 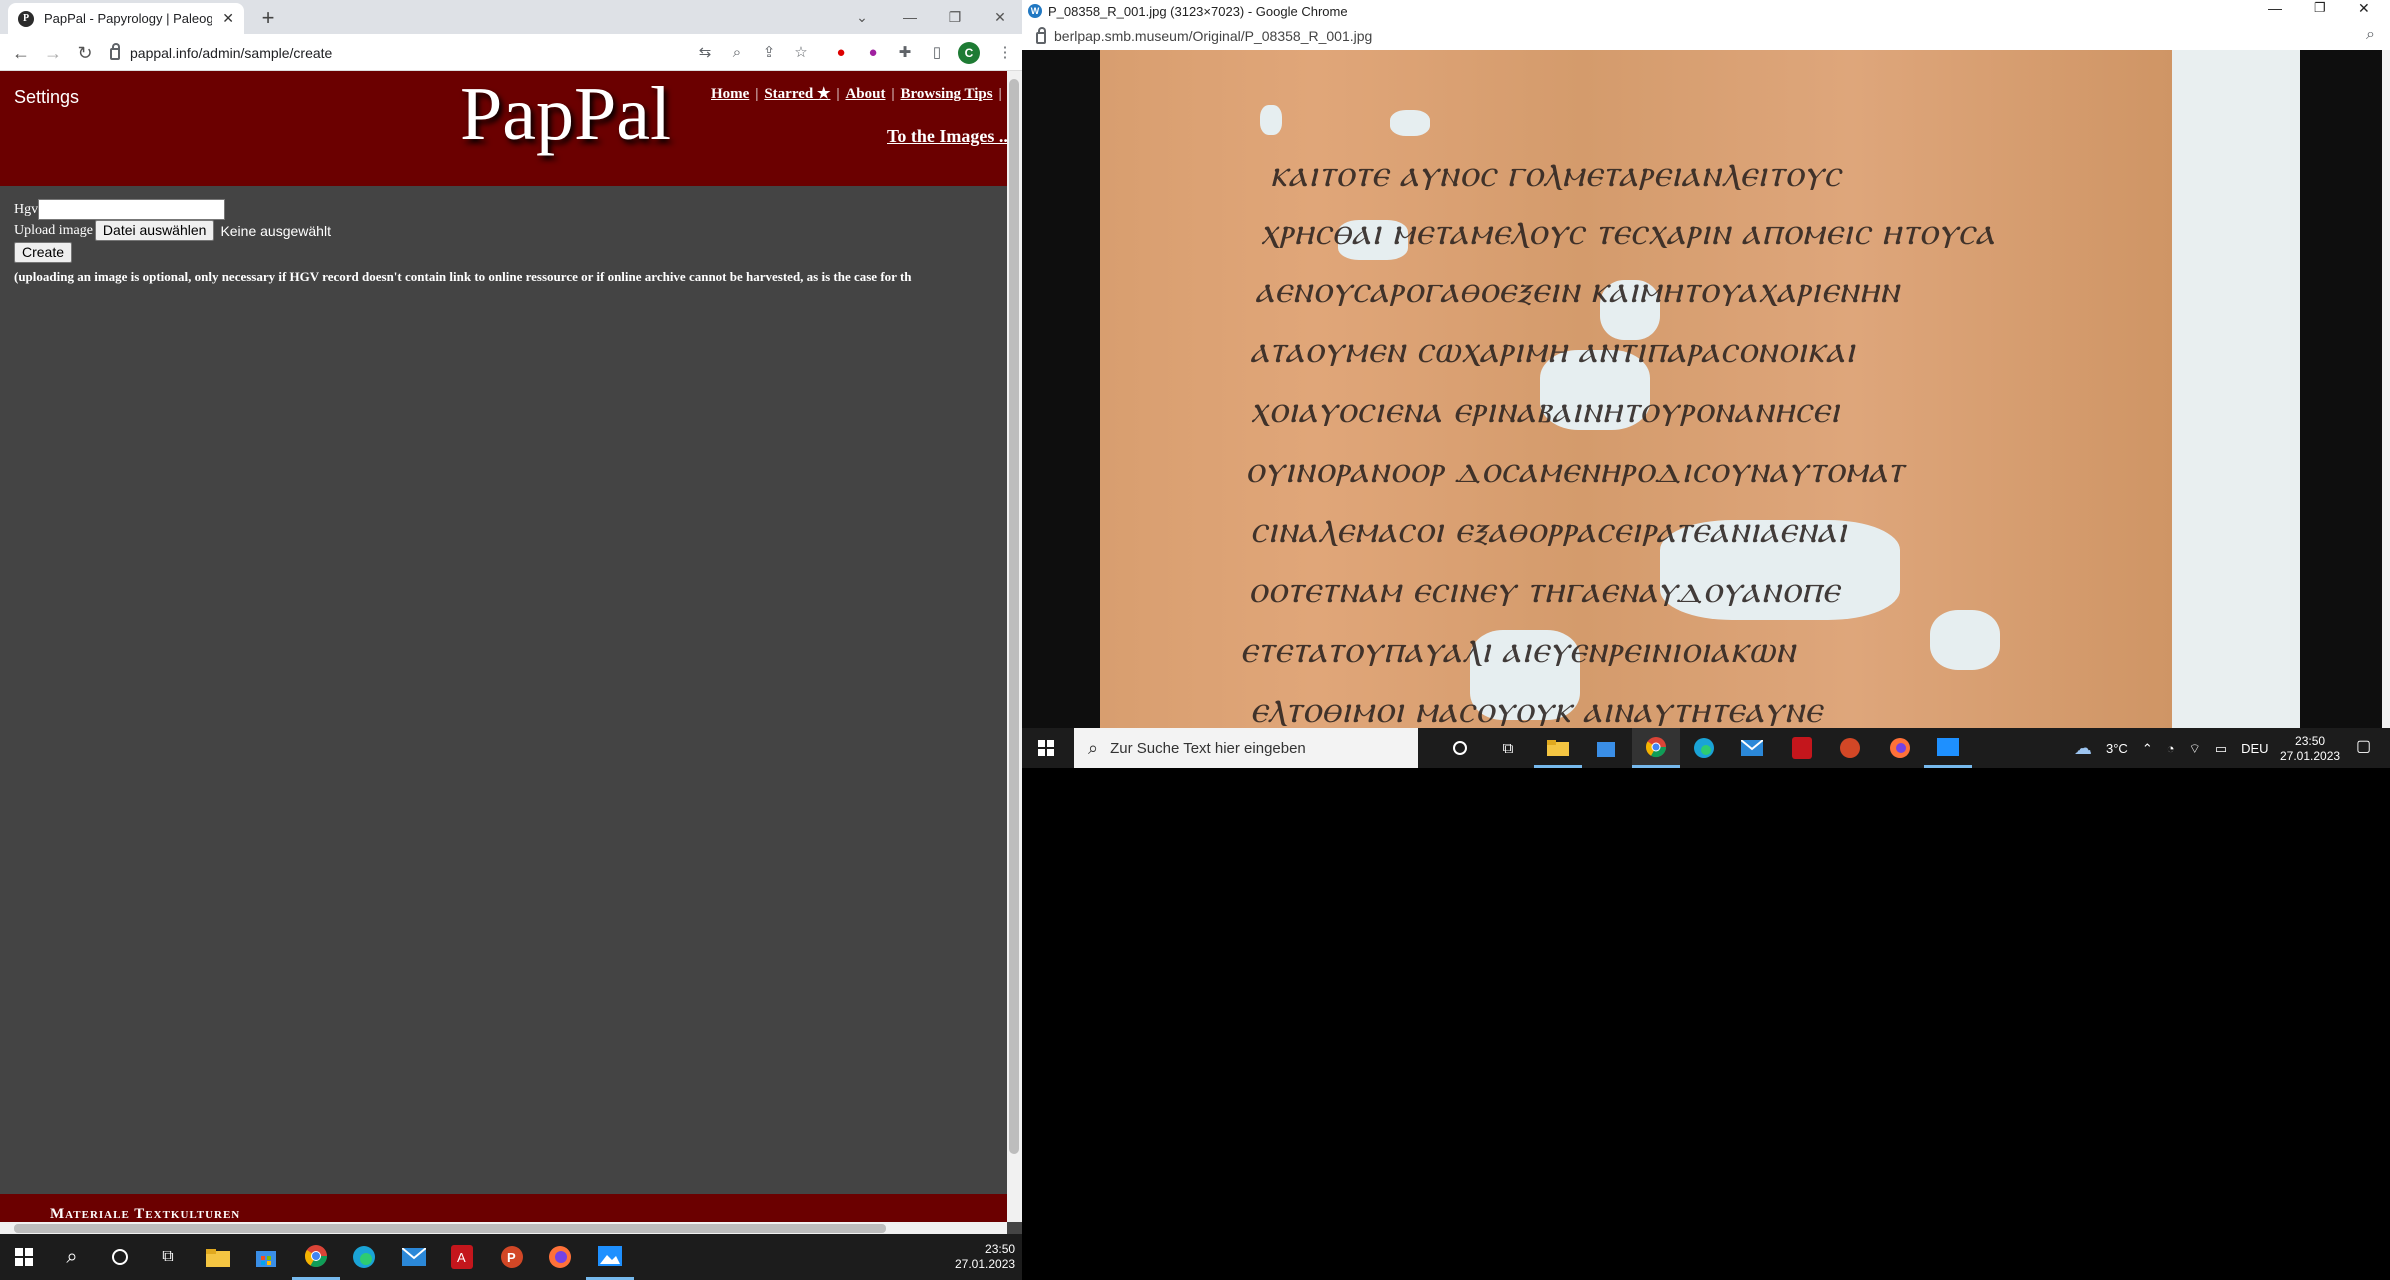 I want to click on acrobat-icon: A, so click(x=462, y=1257).